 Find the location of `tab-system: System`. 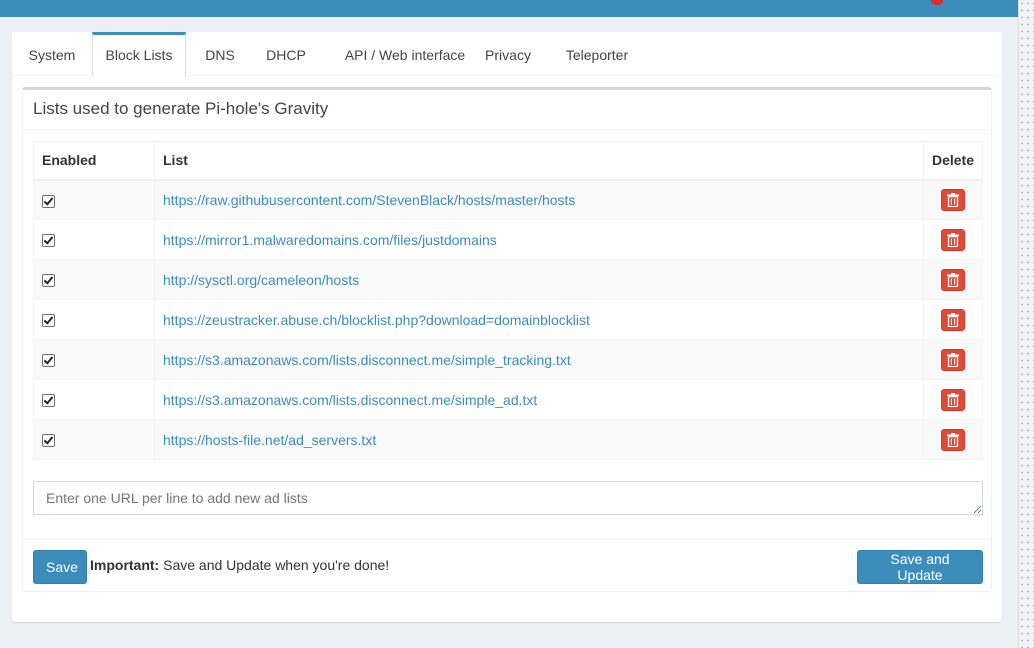

tab-system: System is located at coordinates (52, 54).